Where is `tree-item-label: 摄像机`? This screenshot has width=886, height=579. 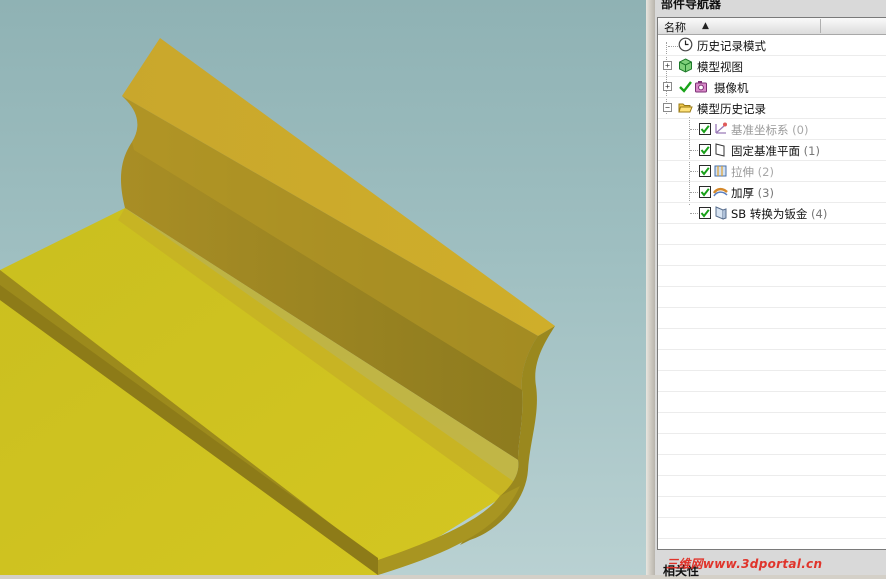
tree-item-label: 摄像机 is located at coordinates (731, 88).